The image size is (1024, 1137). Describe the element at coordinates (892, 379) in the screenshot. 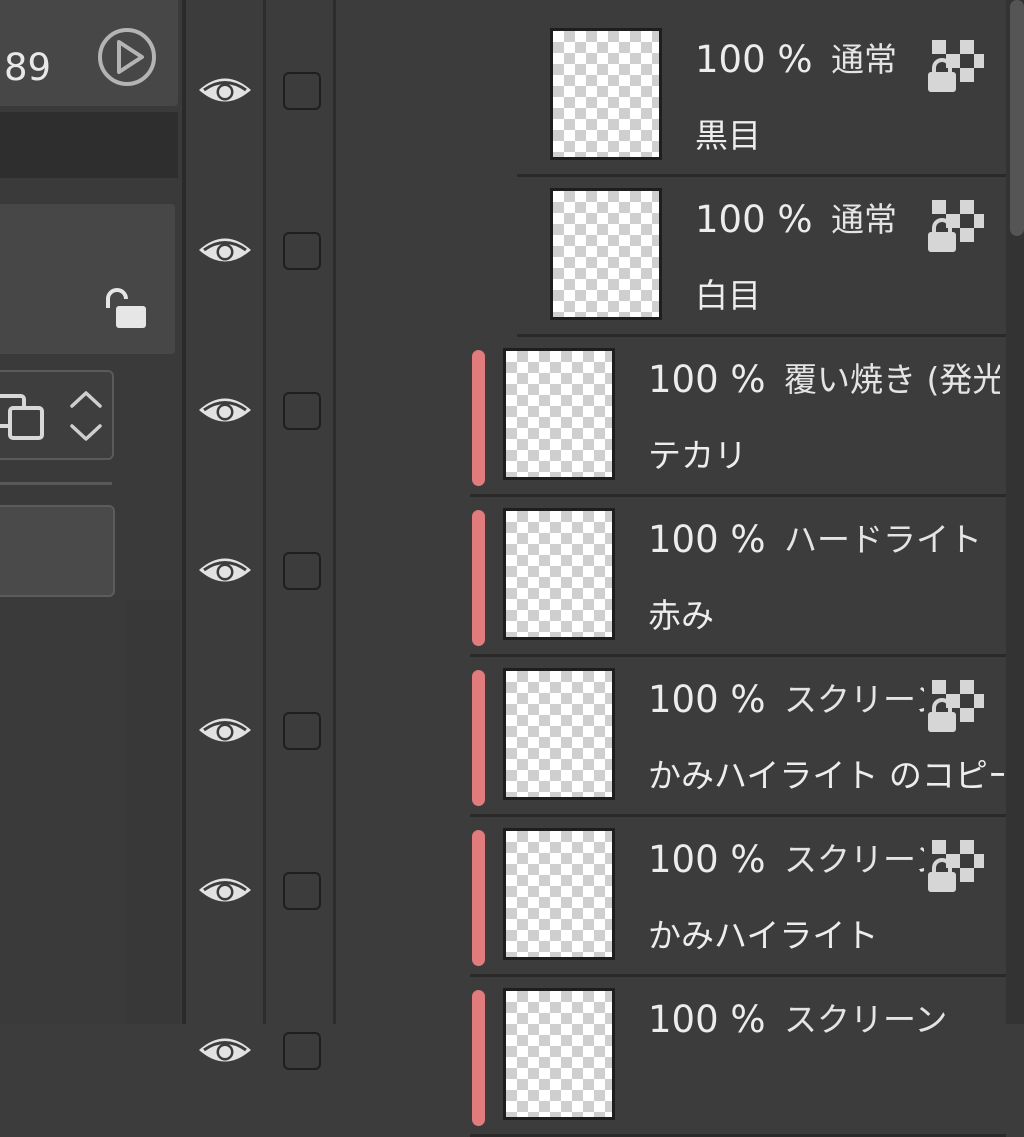

I see `layer-blend-mode: 覆い焼き (発光)` at that location.